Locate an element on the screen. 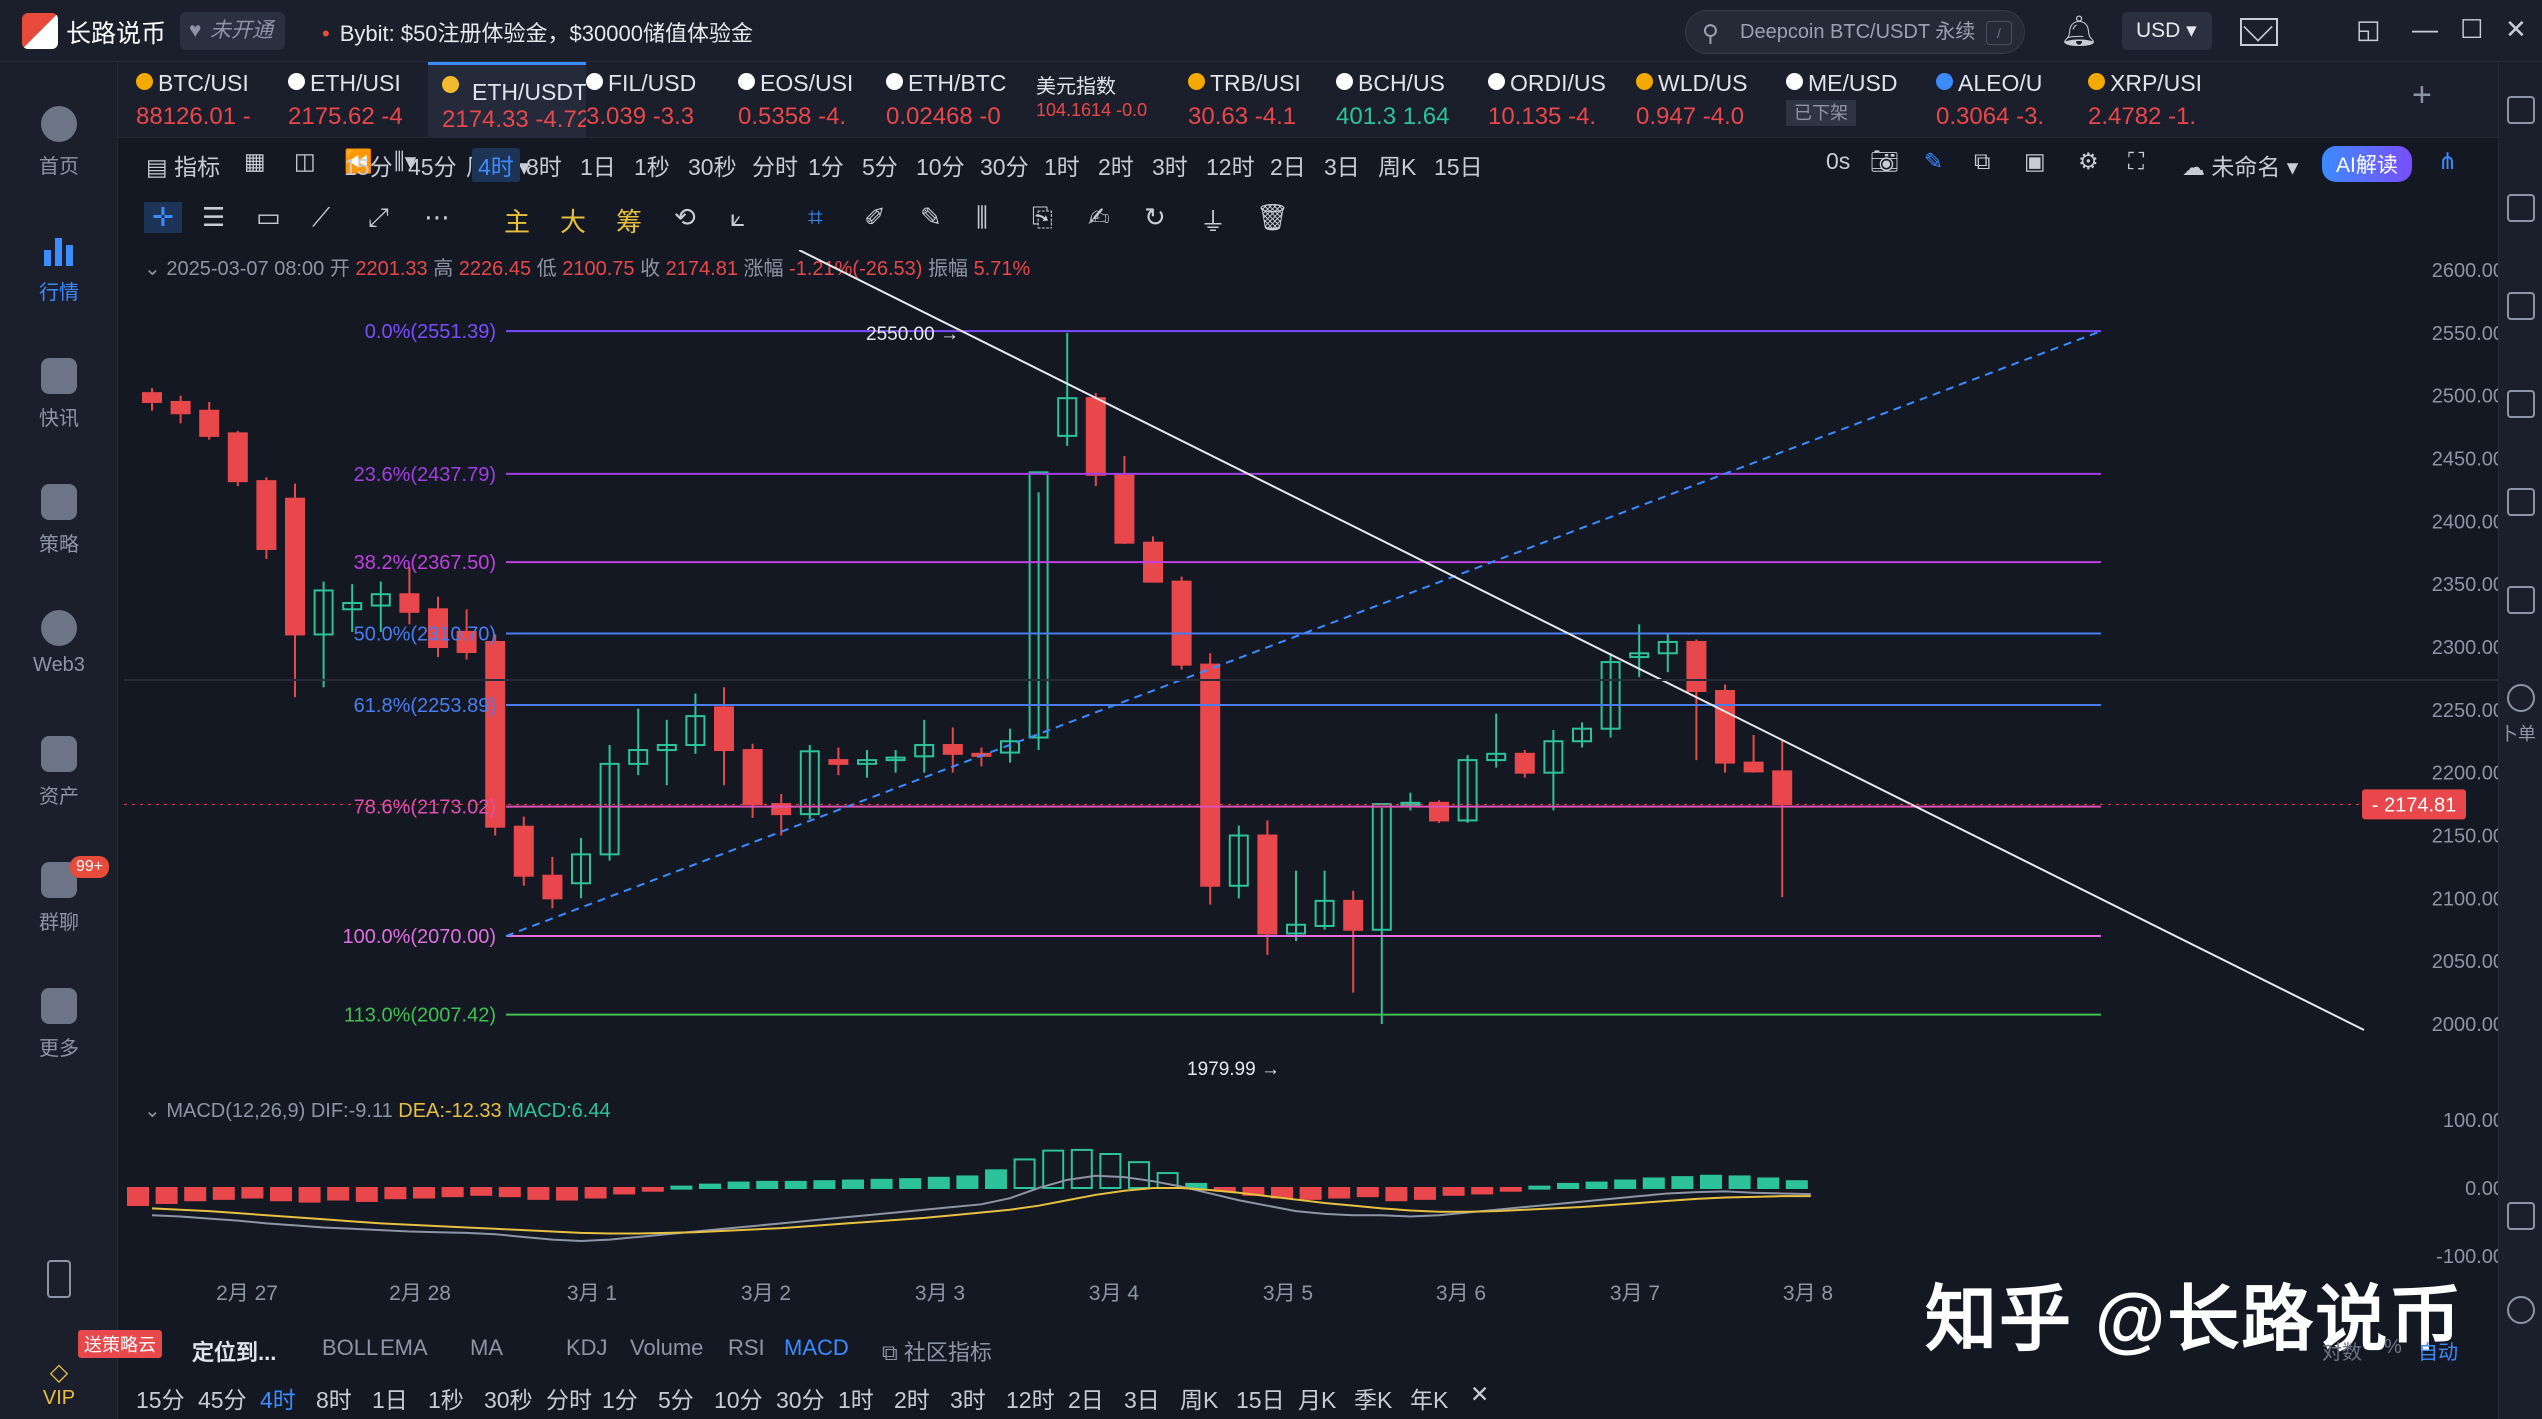 The height and width of the screenshot is (1419, 2542). settings-icon: ⚙ is located at coordinates (2088, 161).